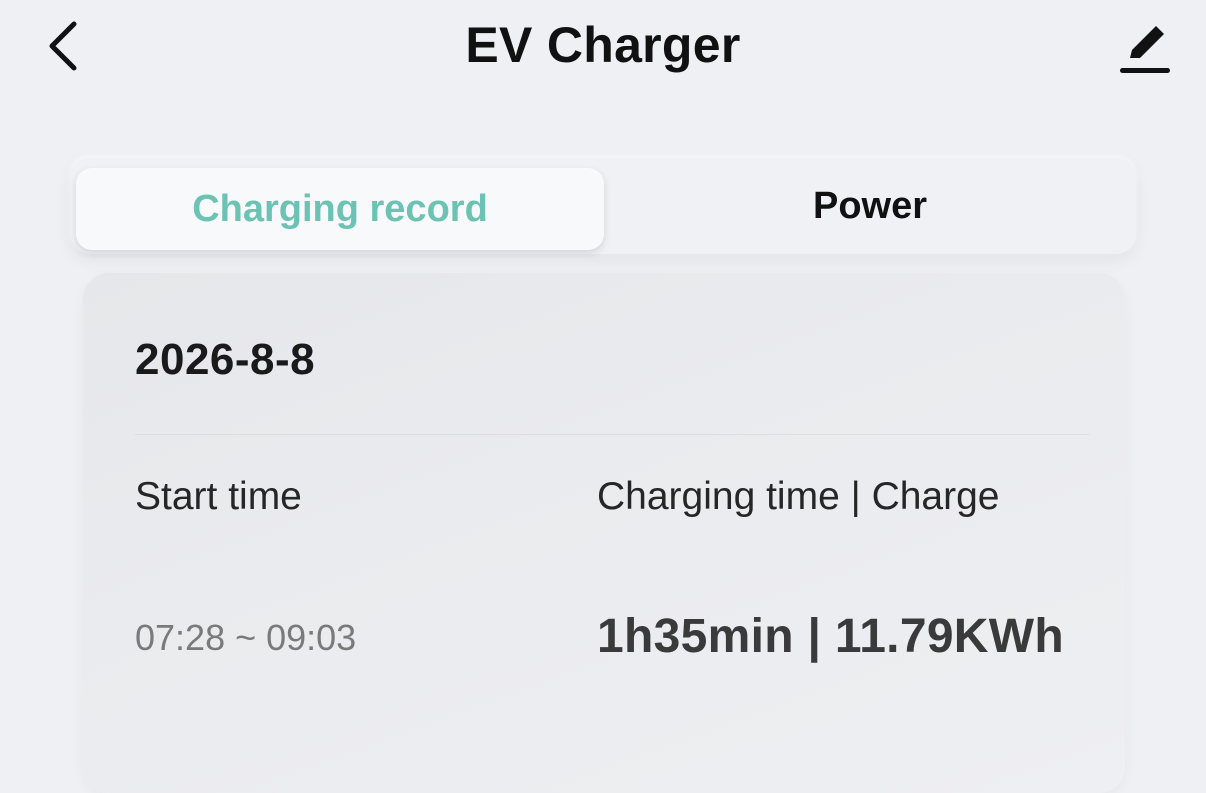 Image resolution: width=1206 pixels, height=793 pixels. What do you see at coordinates (603, 45) in the screenshot?
I see `page-title: EV Charger` at bounding box center [603, 45].